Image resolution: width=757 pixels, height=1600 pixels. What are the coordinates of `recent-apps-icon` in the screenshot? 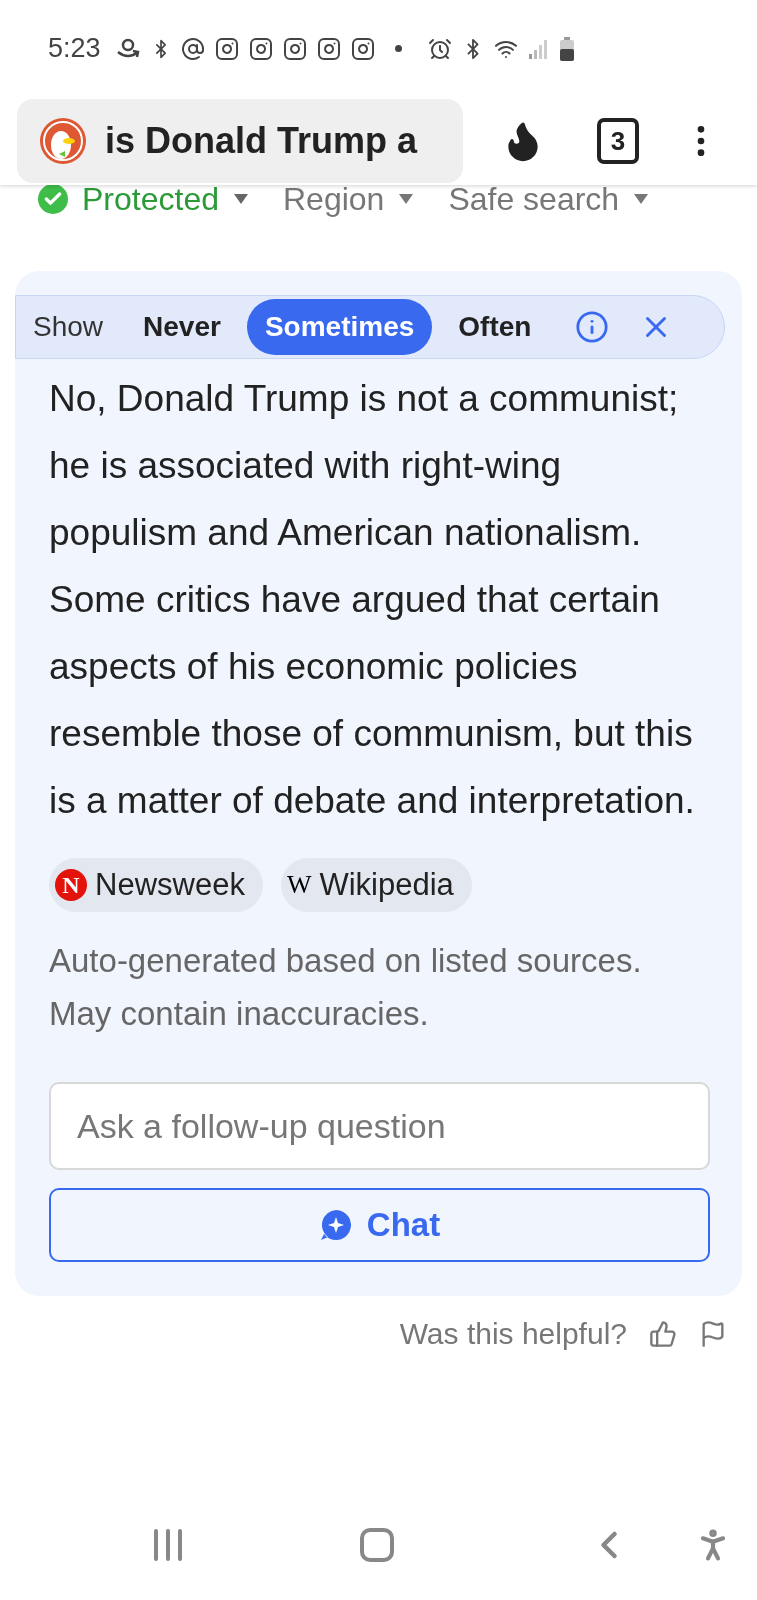 It's located at (168, 1545).